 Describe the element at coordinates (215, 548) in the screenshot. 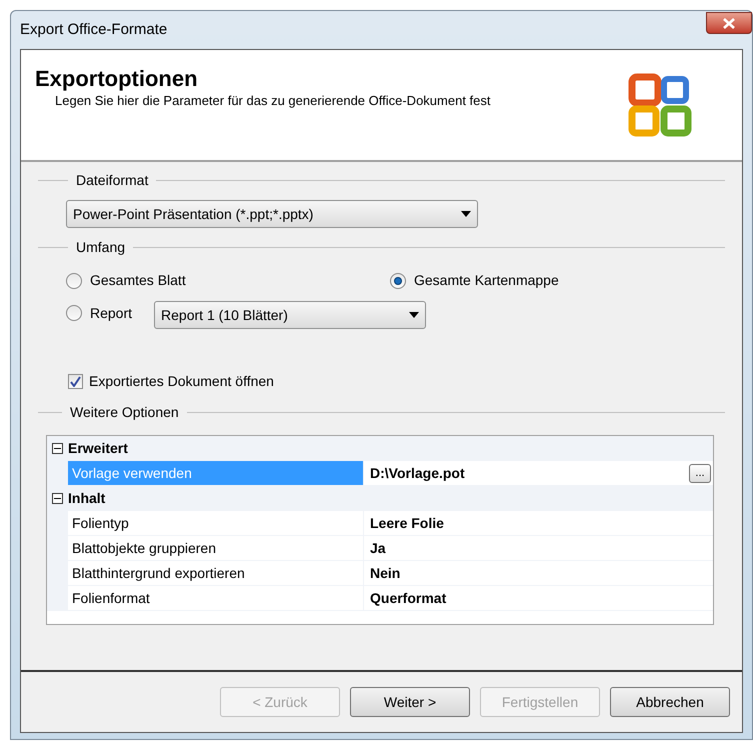

I see `property-name: Blattobjekte gruppieren` at that location.